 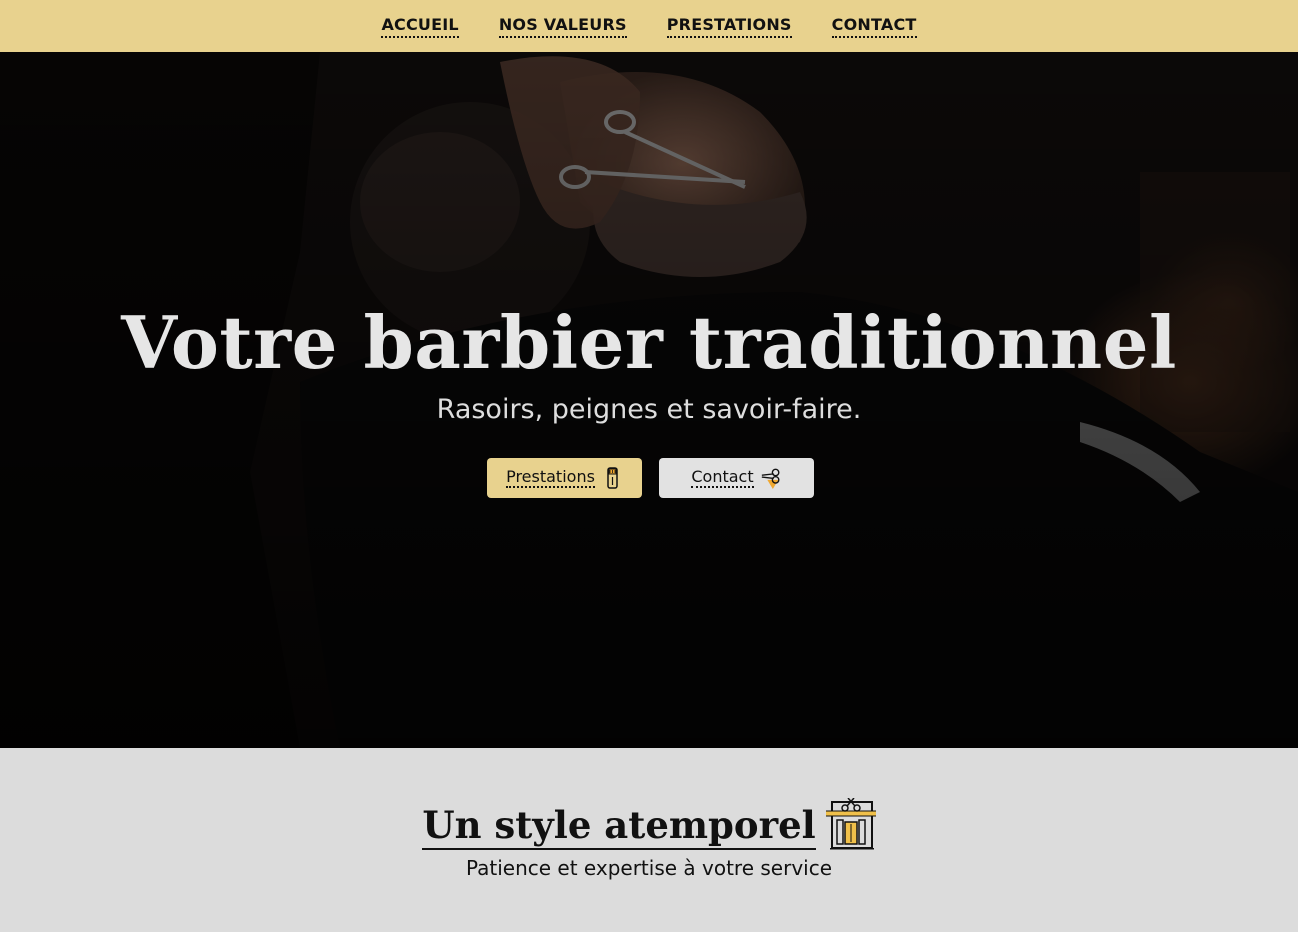 What do you see at coordinates (420, 26) in the screenshot?
I see `nav-link-accueil: ACCUEIL` at bounding box center [420, 26].